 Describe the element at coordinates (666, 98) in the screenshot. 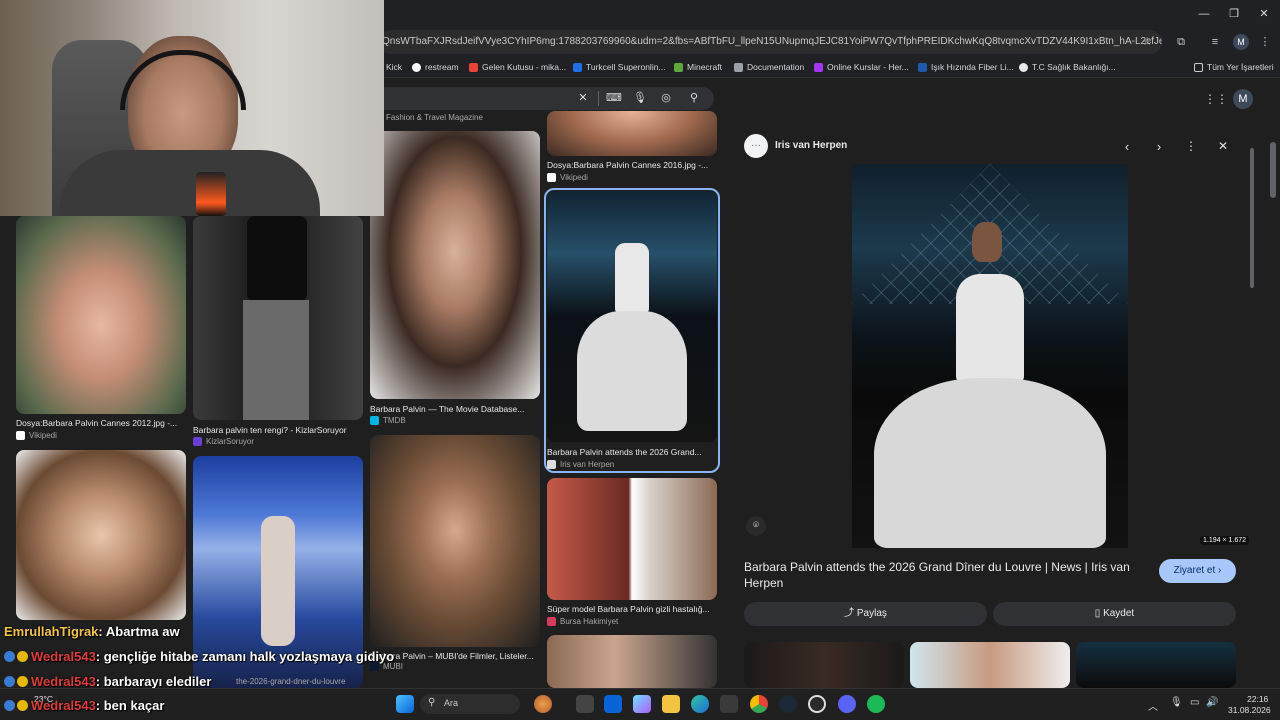

I see `lens-icon: ◎` at that location.